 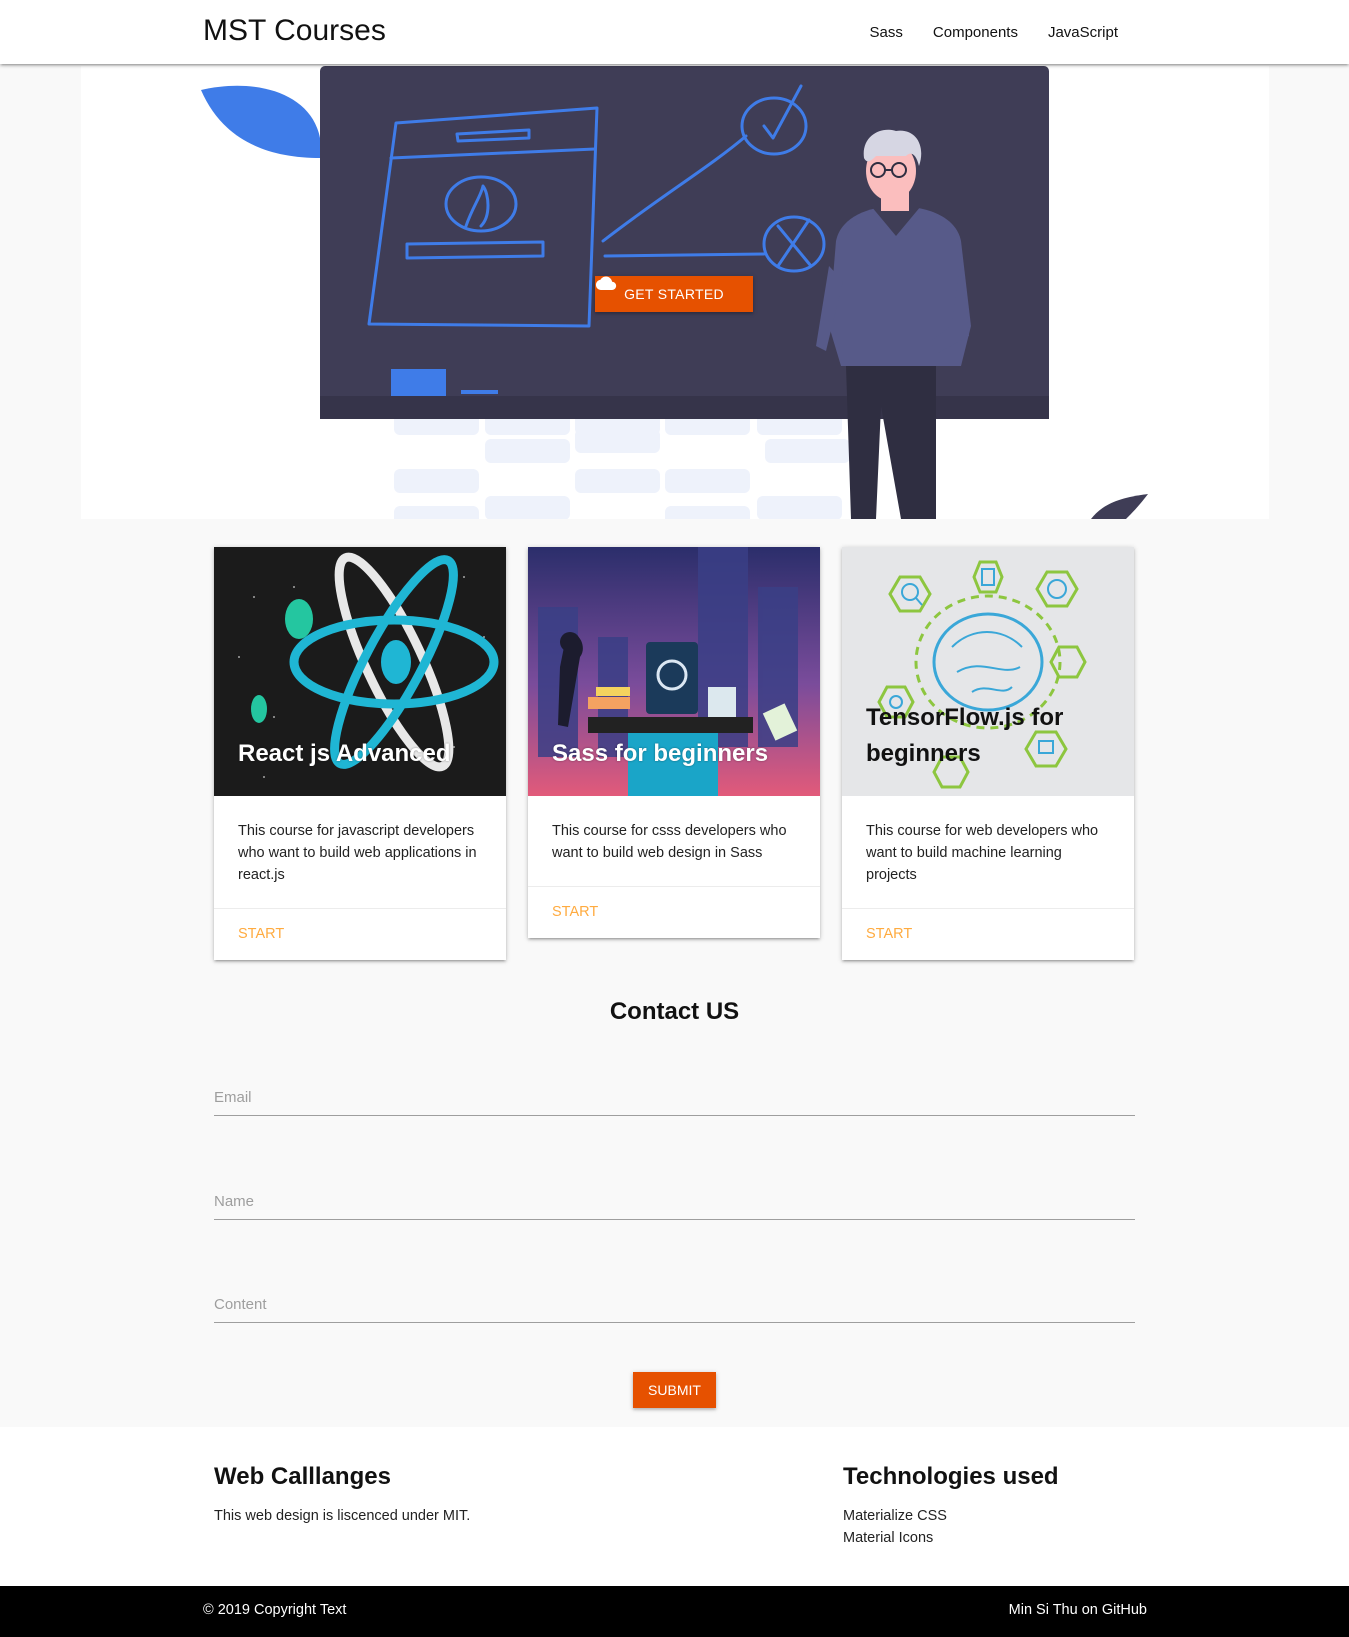 What do you see at coordinates (674, 1390) in the screenshot?
I see `submit-button: SUBMIT` at bounding box center [674, 1390].